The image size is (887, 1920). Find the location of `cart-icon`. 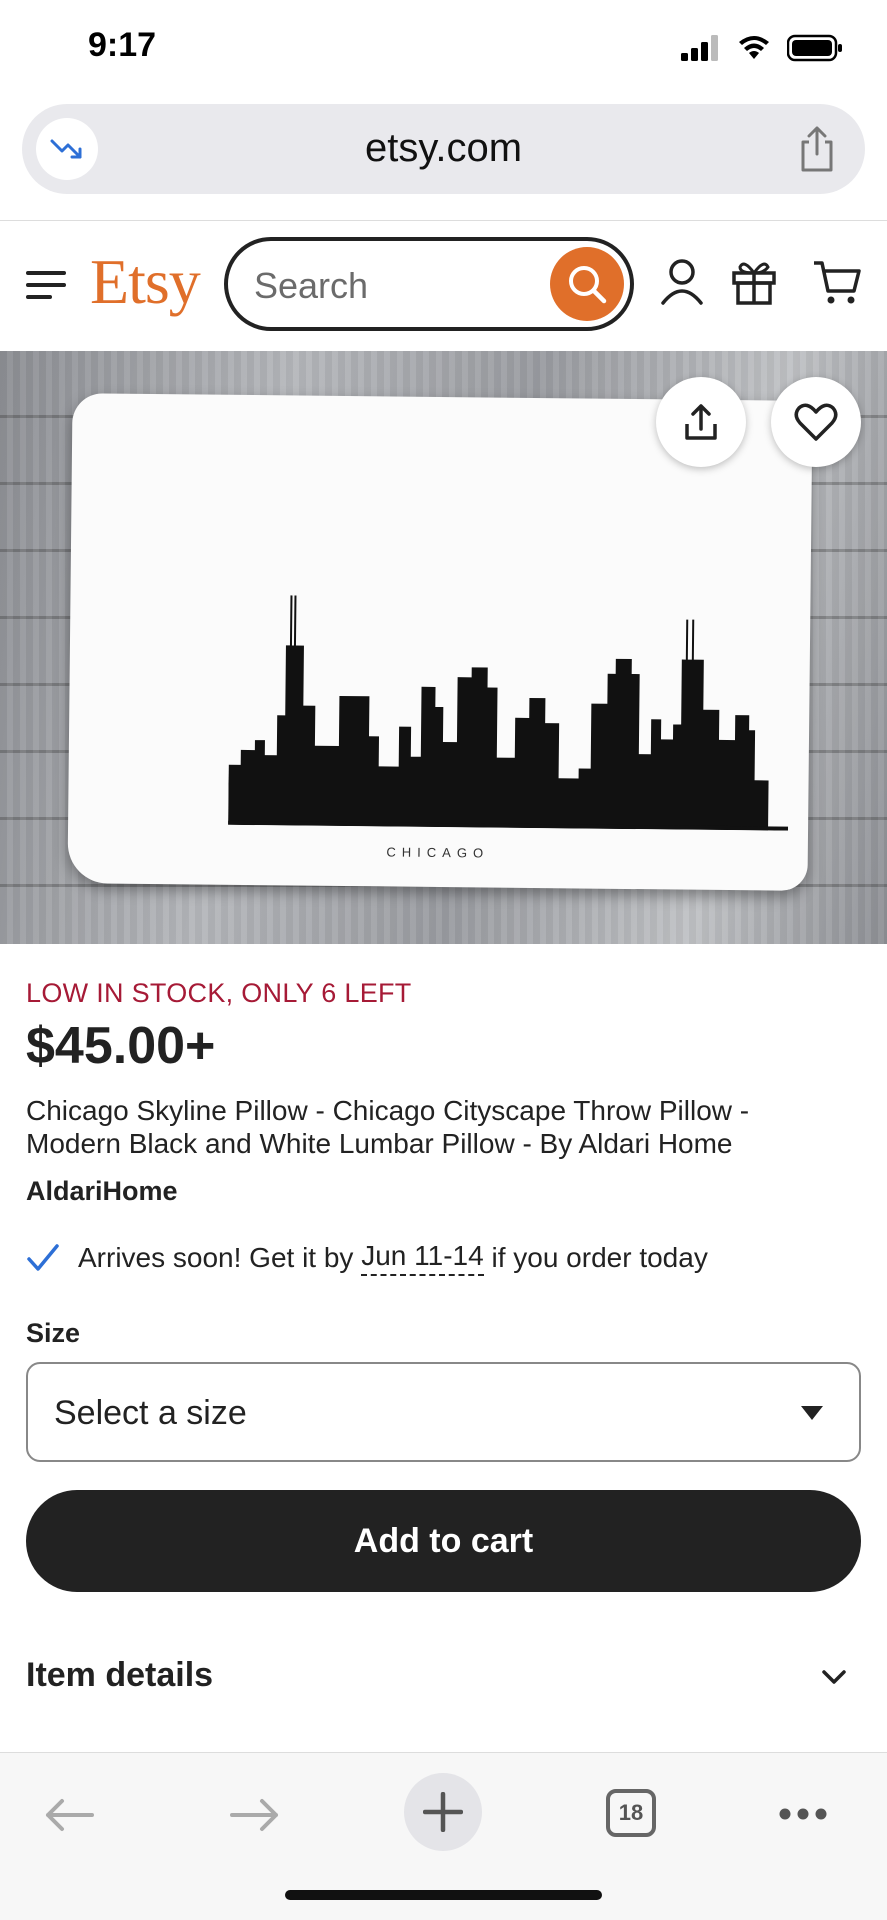

cart-icon is located at coordinates (837, 282).